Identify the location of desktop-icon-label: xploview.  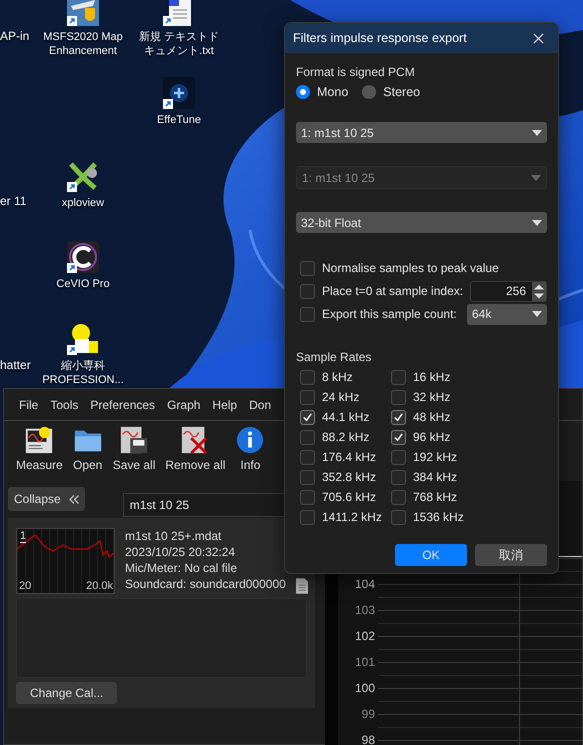
(83, 203).